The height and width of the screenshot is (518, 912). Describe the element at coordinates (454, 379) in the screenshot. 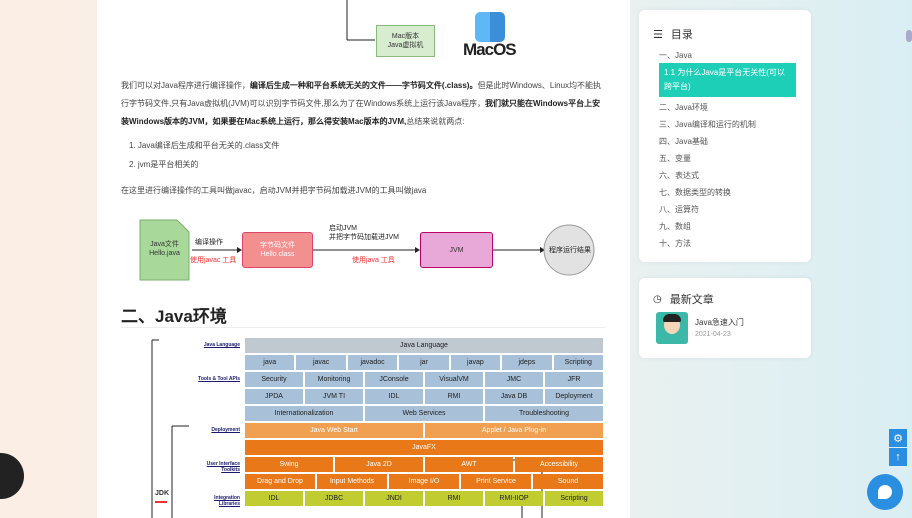

I see `jdk-cell: VisualVM` at that location.